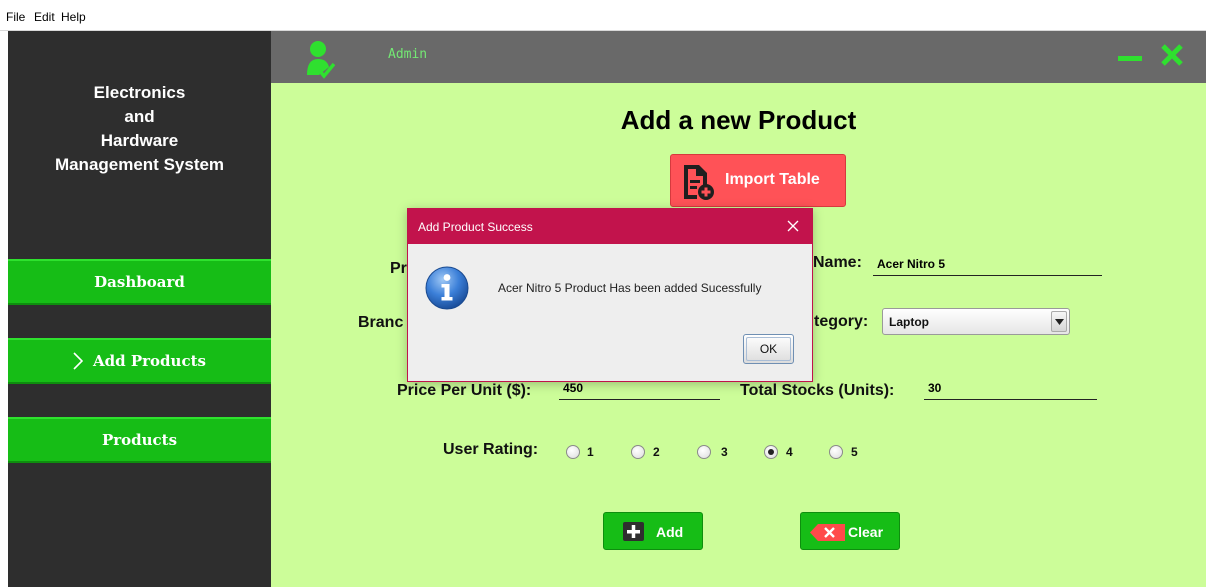 Image resolution: width=1206 pixels, height=587 pixels. What do you see at coordinates (976, 321) in the screenshot?
I see `category-select: Laptop` at bounding box center [976, 321].